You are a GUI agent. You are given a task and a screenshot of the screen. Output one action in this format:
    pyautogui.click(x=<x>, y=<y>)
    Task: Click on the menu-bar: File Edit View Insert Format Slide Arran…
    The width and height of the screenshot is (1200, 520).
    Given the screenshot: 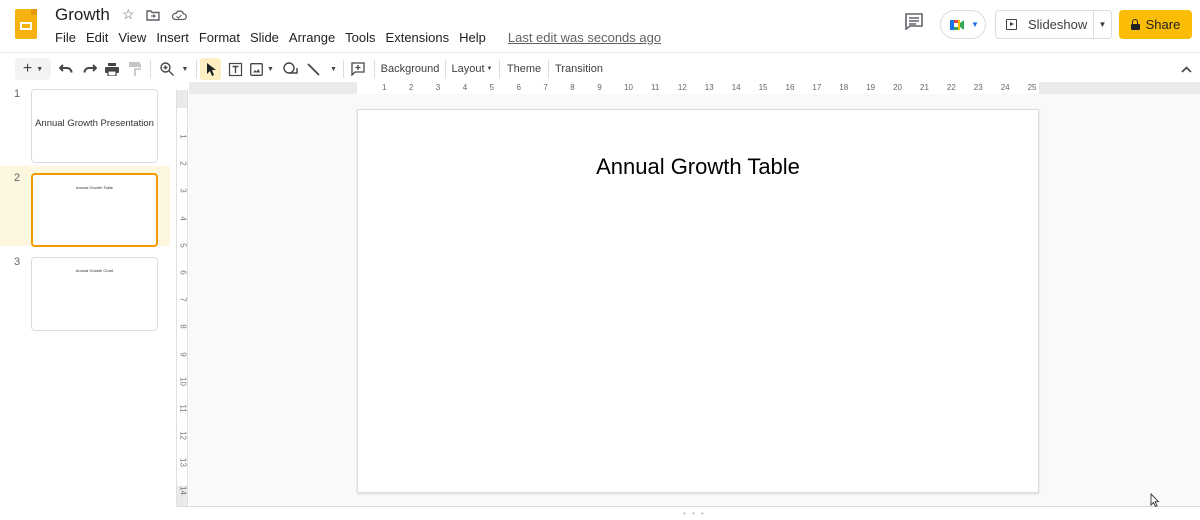 What is the action you would take?
    pyautogui.click(x=358, y=37)
    